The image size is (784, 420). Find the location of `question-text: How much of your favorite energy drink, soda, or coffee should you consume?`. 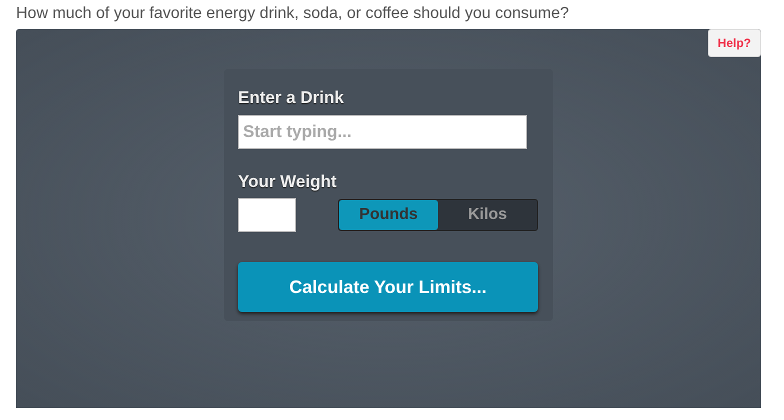

question-text: How much of your favorite energy drink, soda, or coffee should you consume? is located at coordinates (292, 14).